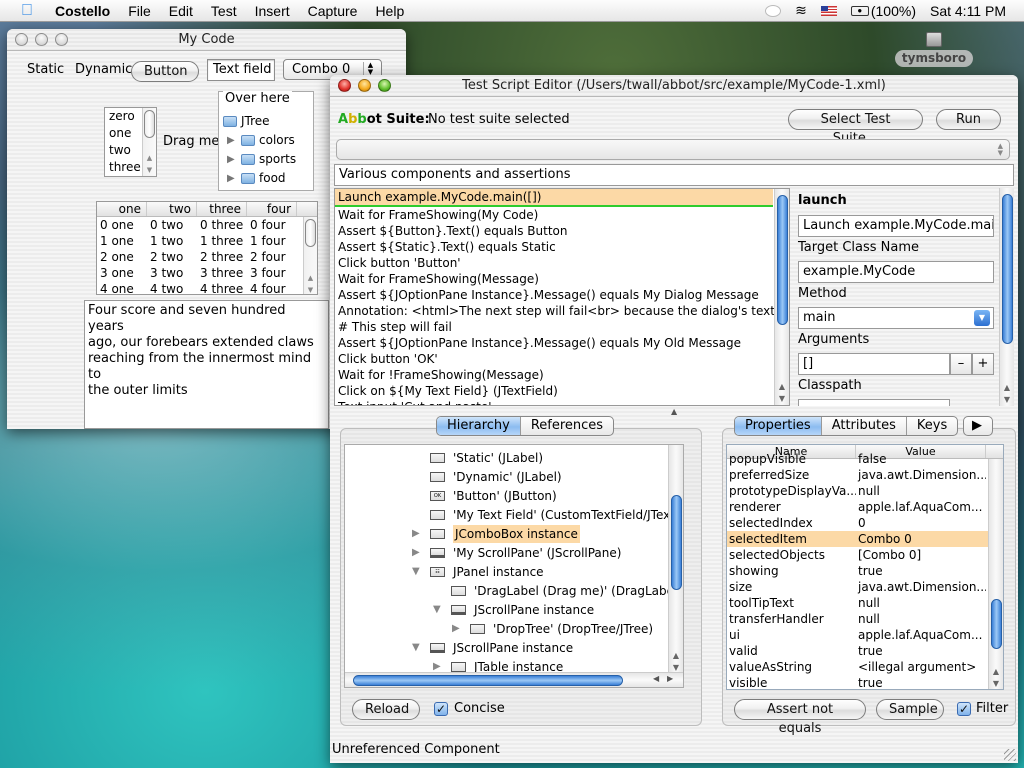 The image size is (1024, 768). Describe the element at coordinates (670, 678) in the screenshot. I see `scroll-right-icon: ▶` at that location.